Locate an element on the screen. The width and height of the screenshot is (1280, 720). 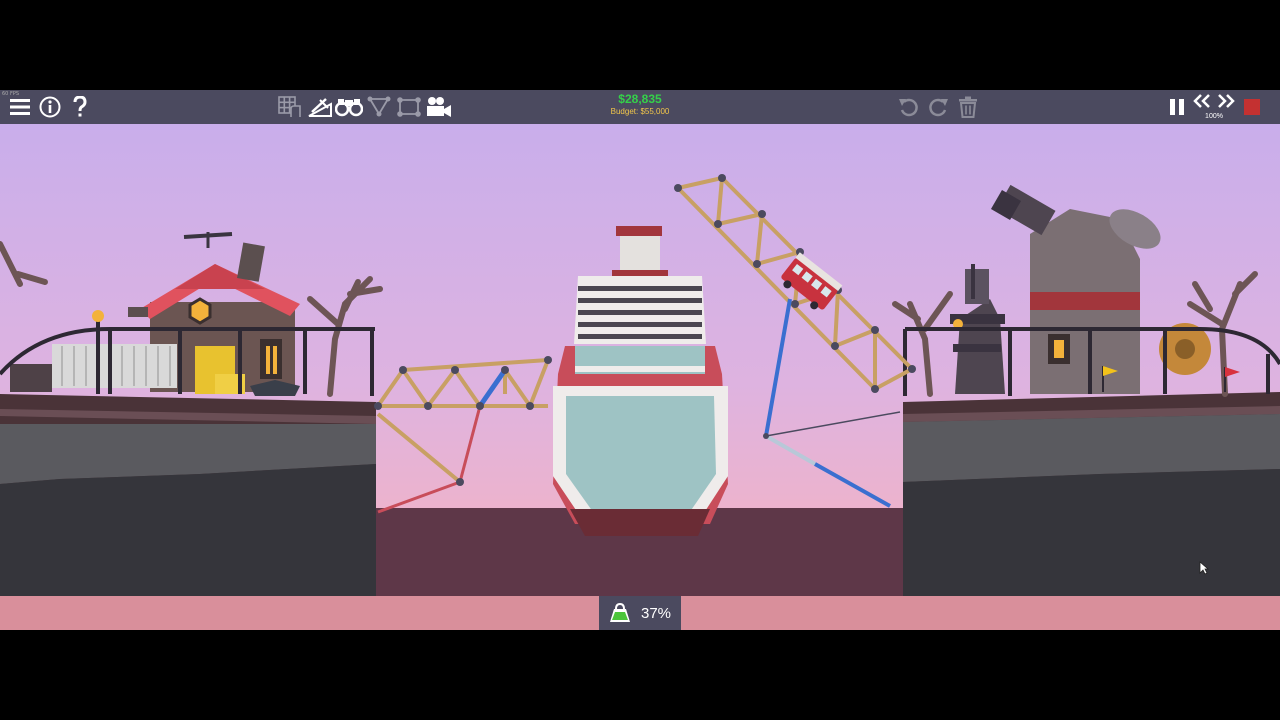
mouse-cursor-icon is located at coordinates (1204, 568).